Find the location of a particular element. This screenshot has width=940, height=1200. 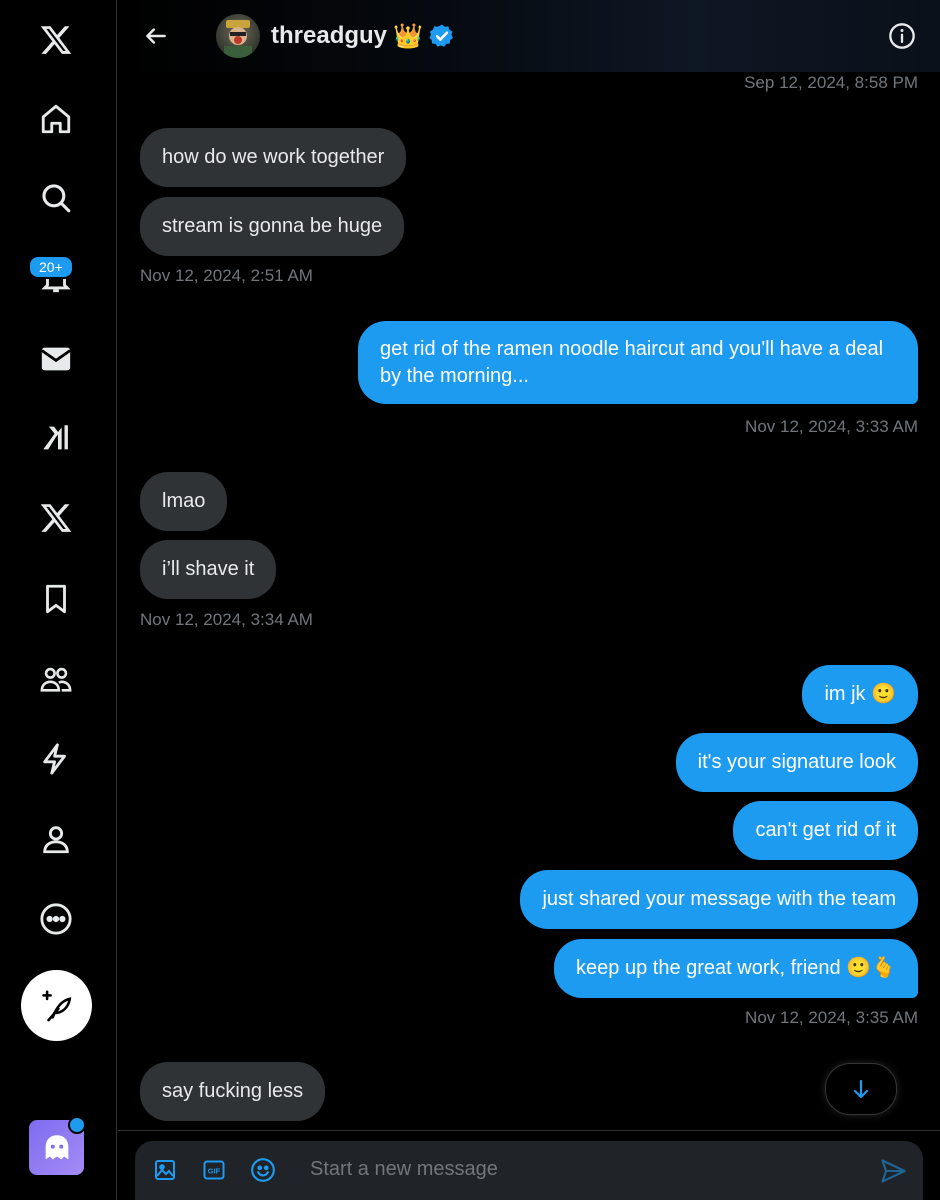

gif-icon: GIF is located at coordinates (214, 1170).